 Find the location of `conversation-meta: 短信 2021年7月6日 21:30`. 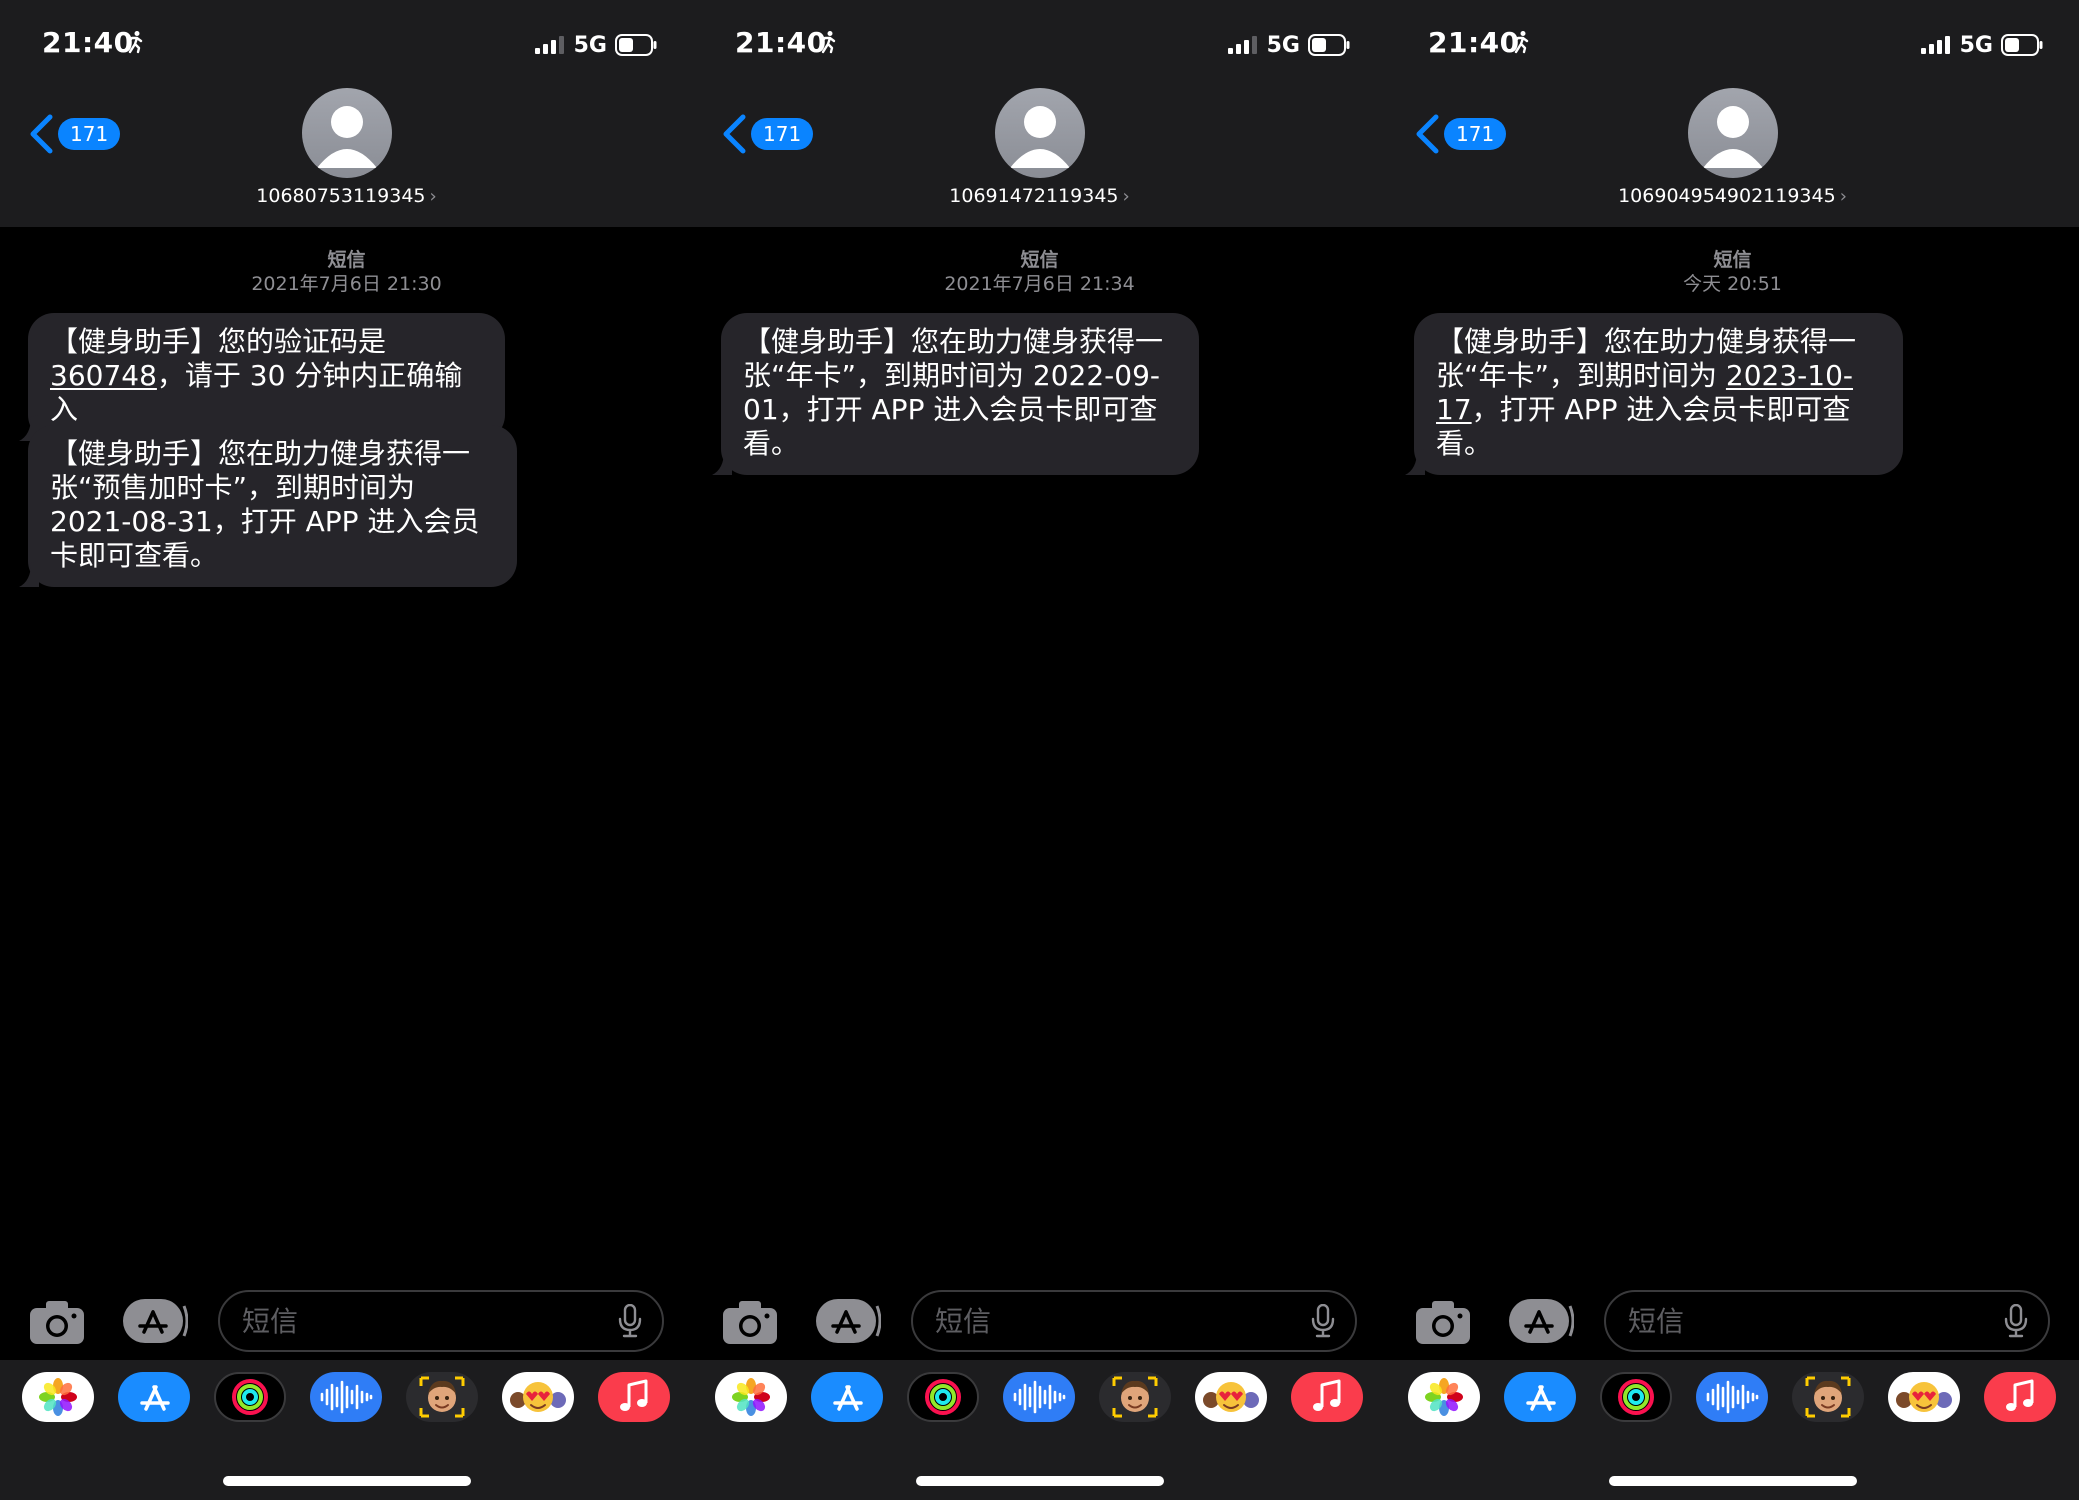

conversation-meta: 短信 2021年7月6日 21:30 is located at coordinates (346, 272).